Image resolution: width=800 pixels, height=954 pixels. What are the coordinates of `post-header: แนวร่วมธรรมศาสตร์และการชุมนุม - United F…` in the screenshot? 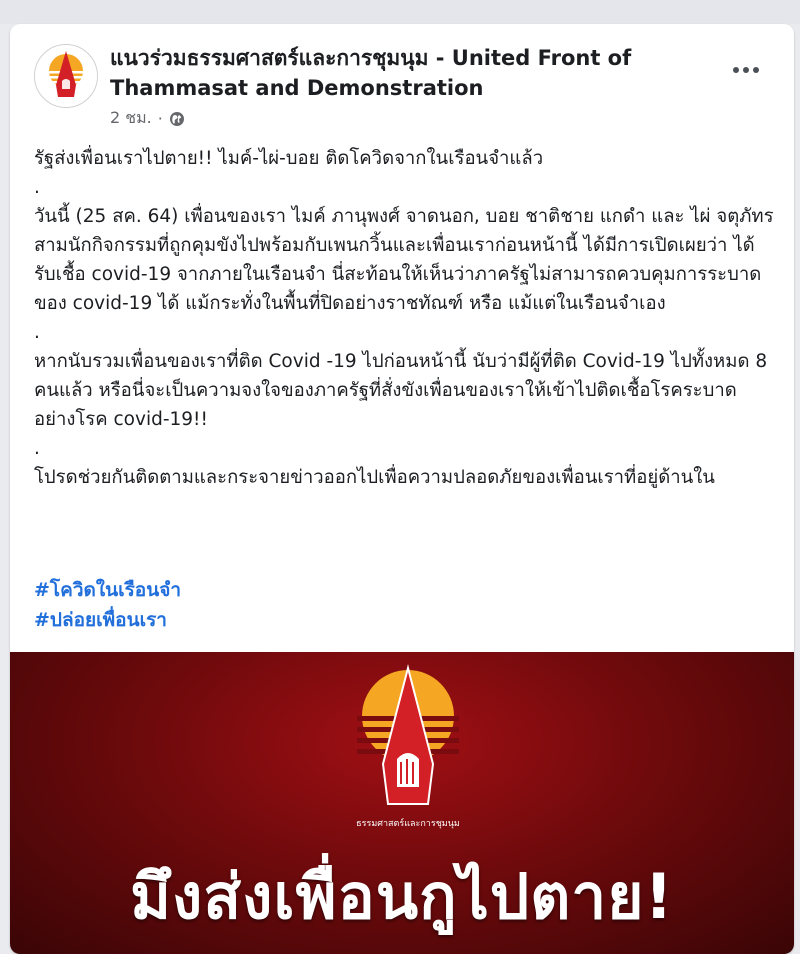 It's located at (402, 79).